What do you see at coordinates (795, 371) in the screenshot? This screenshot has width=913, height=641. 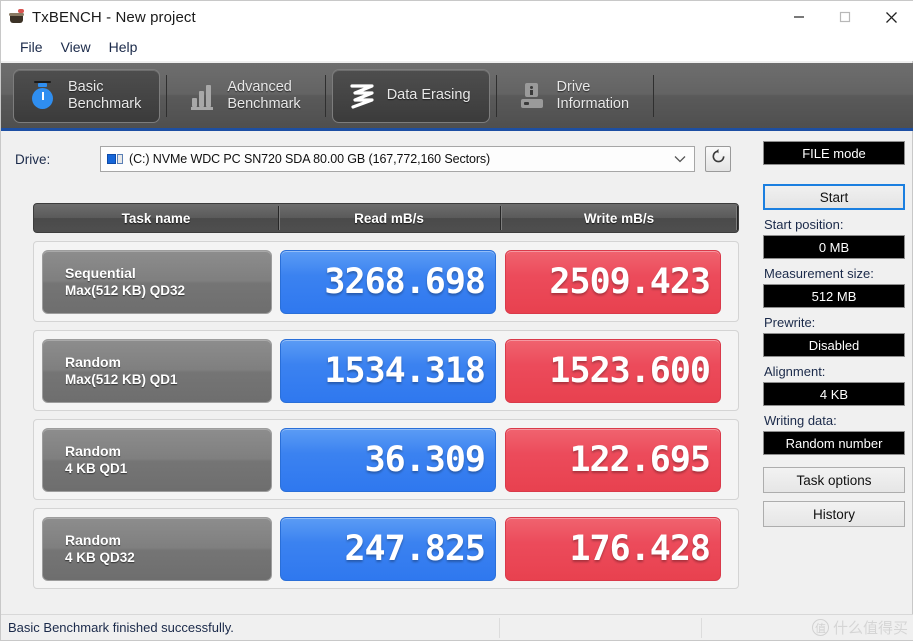 I see `alignment-label: Alignment:` at bounding box center [795, 371].